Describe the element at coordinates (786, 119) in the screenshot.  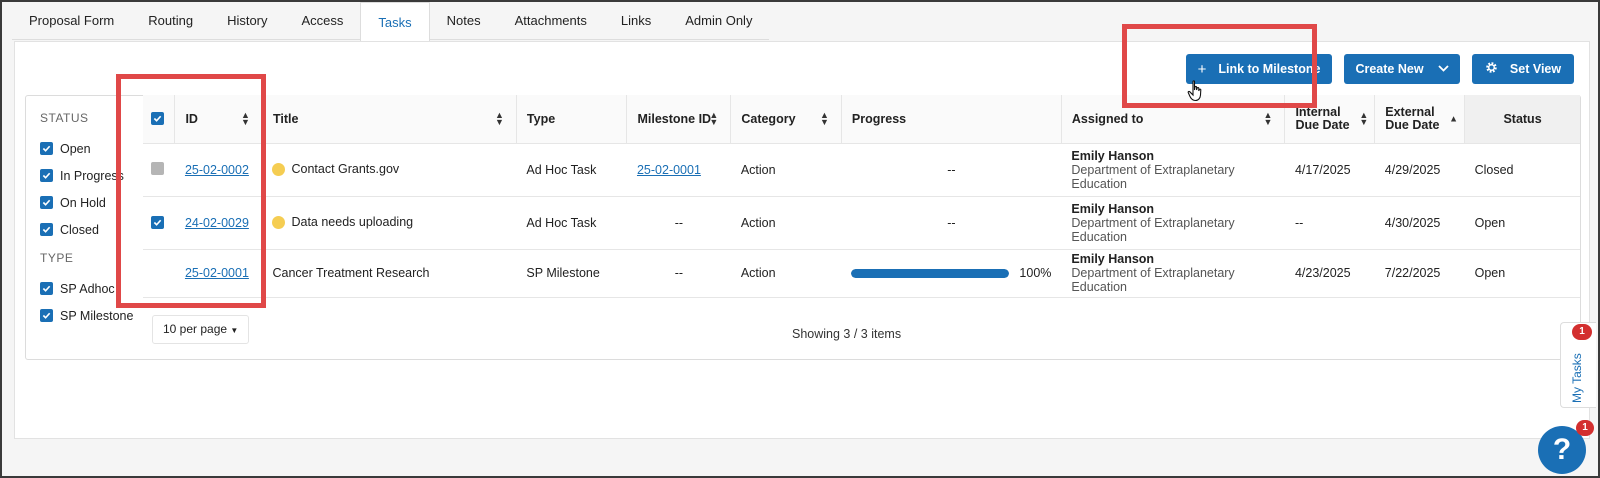
I see `column-header-category: Category ▲ ▼` at that location.